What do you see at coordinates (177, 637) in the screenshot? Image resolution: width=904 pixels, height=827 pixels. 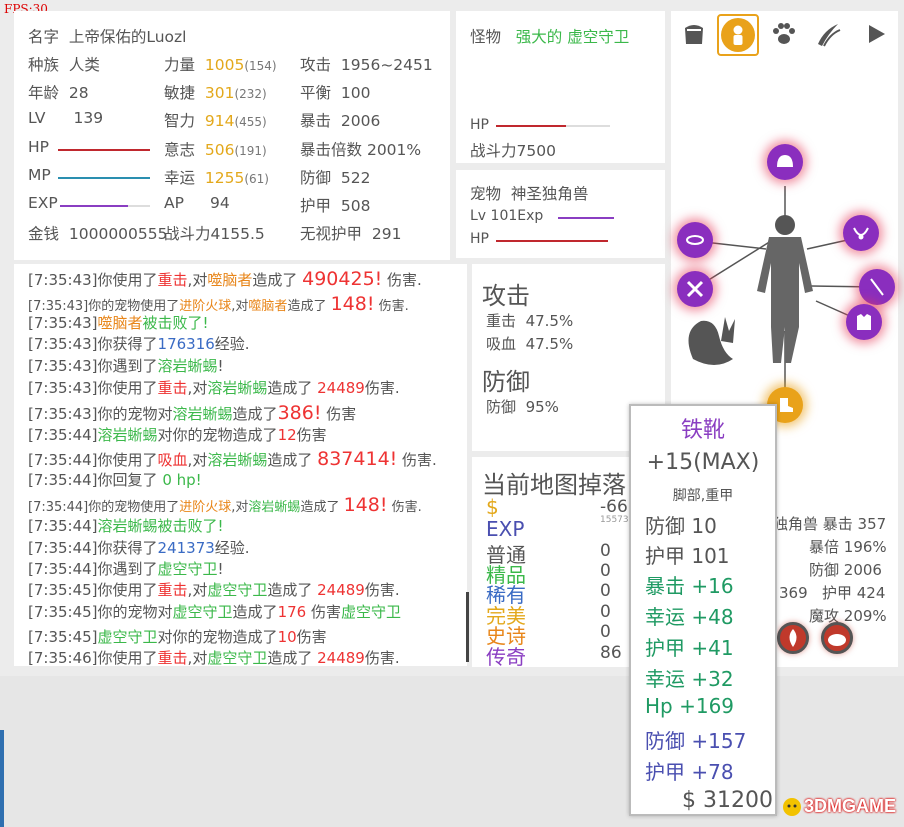 I see `log-line: [7:35:45]虚空守卫对你的宠物造成了10伤害` at bounding box center [177, 637].